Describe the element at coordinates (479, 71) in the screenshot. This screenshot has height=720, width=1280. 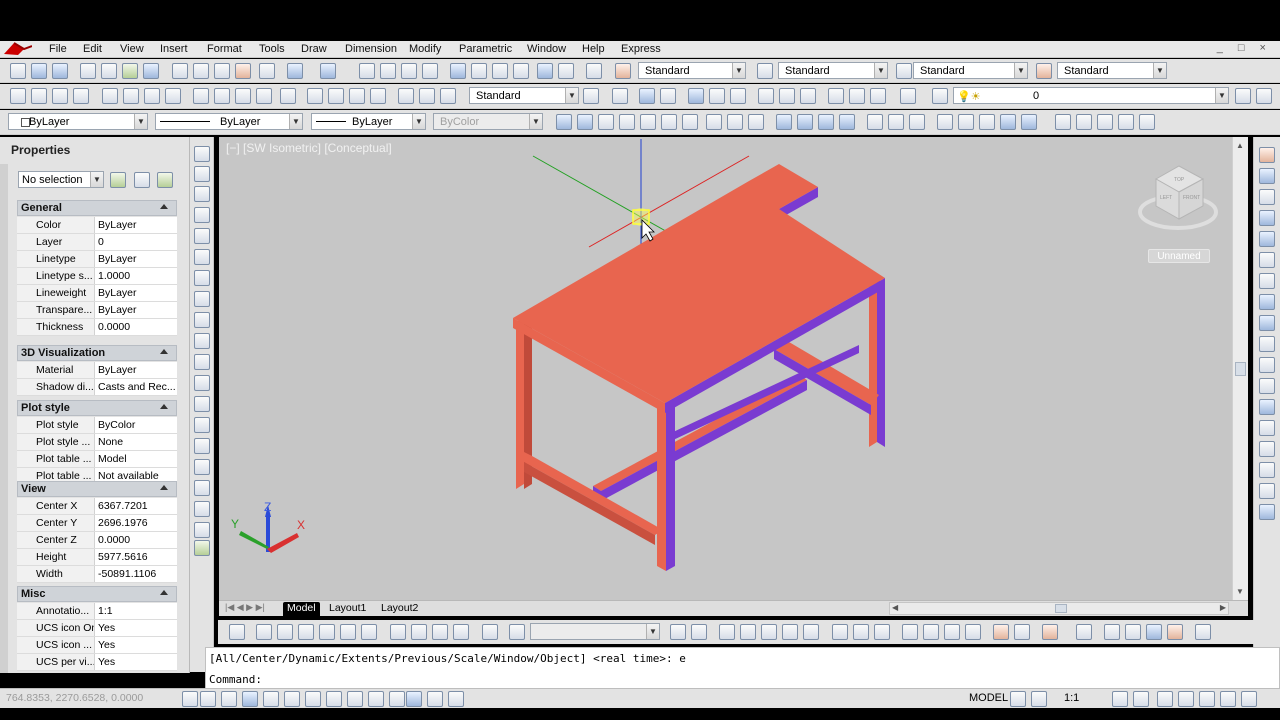
I see `design-center-icon` at that location.